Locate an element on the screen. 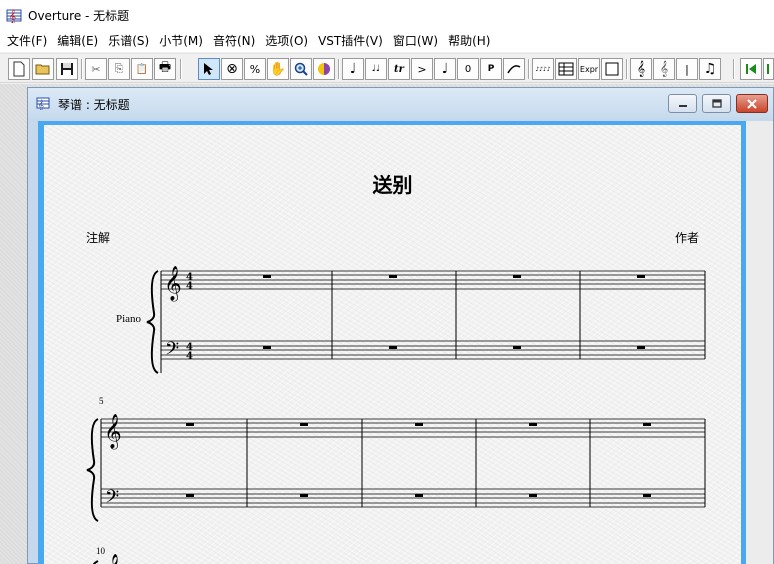  restore-button is located at coordinates (716, 103).